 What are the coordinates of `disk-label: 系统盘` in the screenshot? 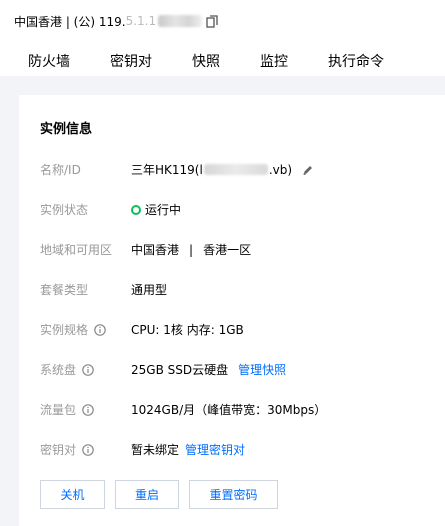 It's located at (67, 369).